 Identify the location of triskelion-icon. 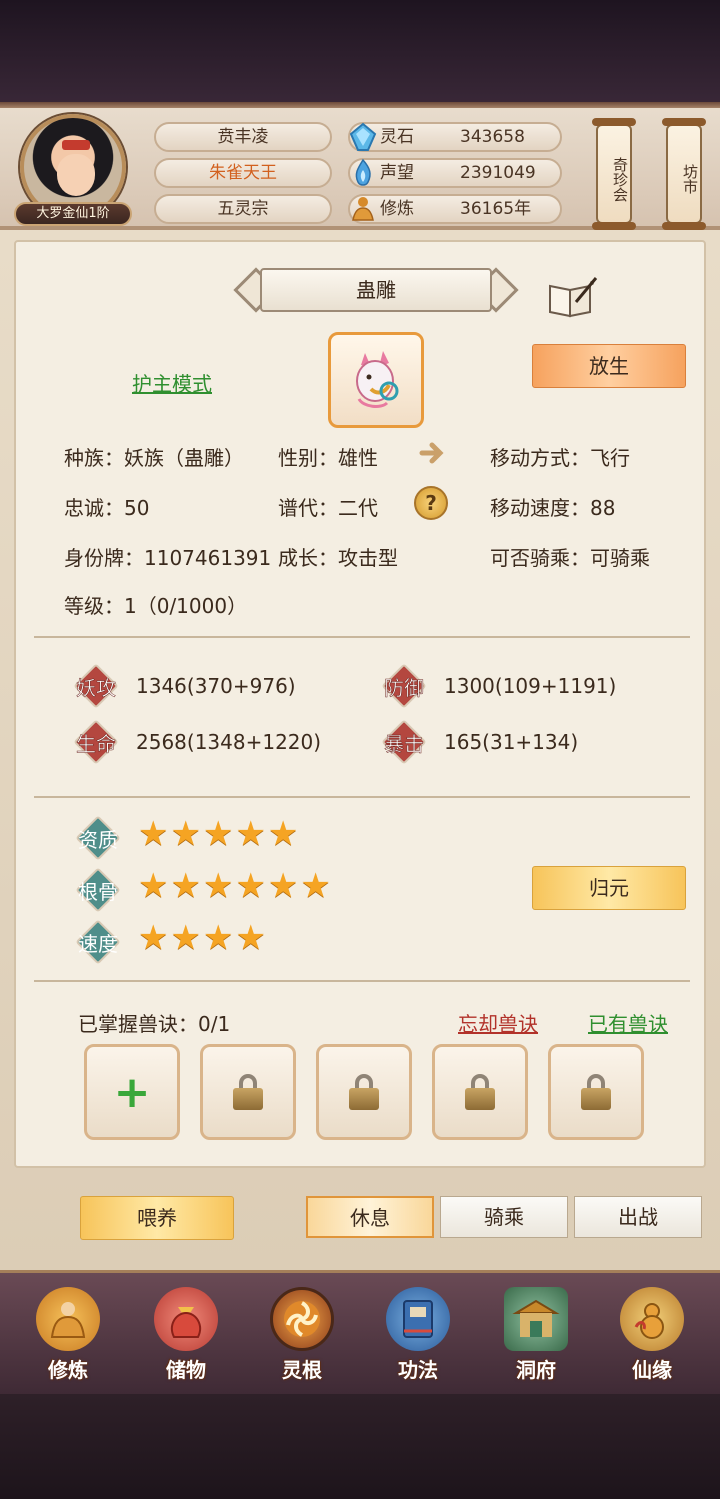
(302, 1319).